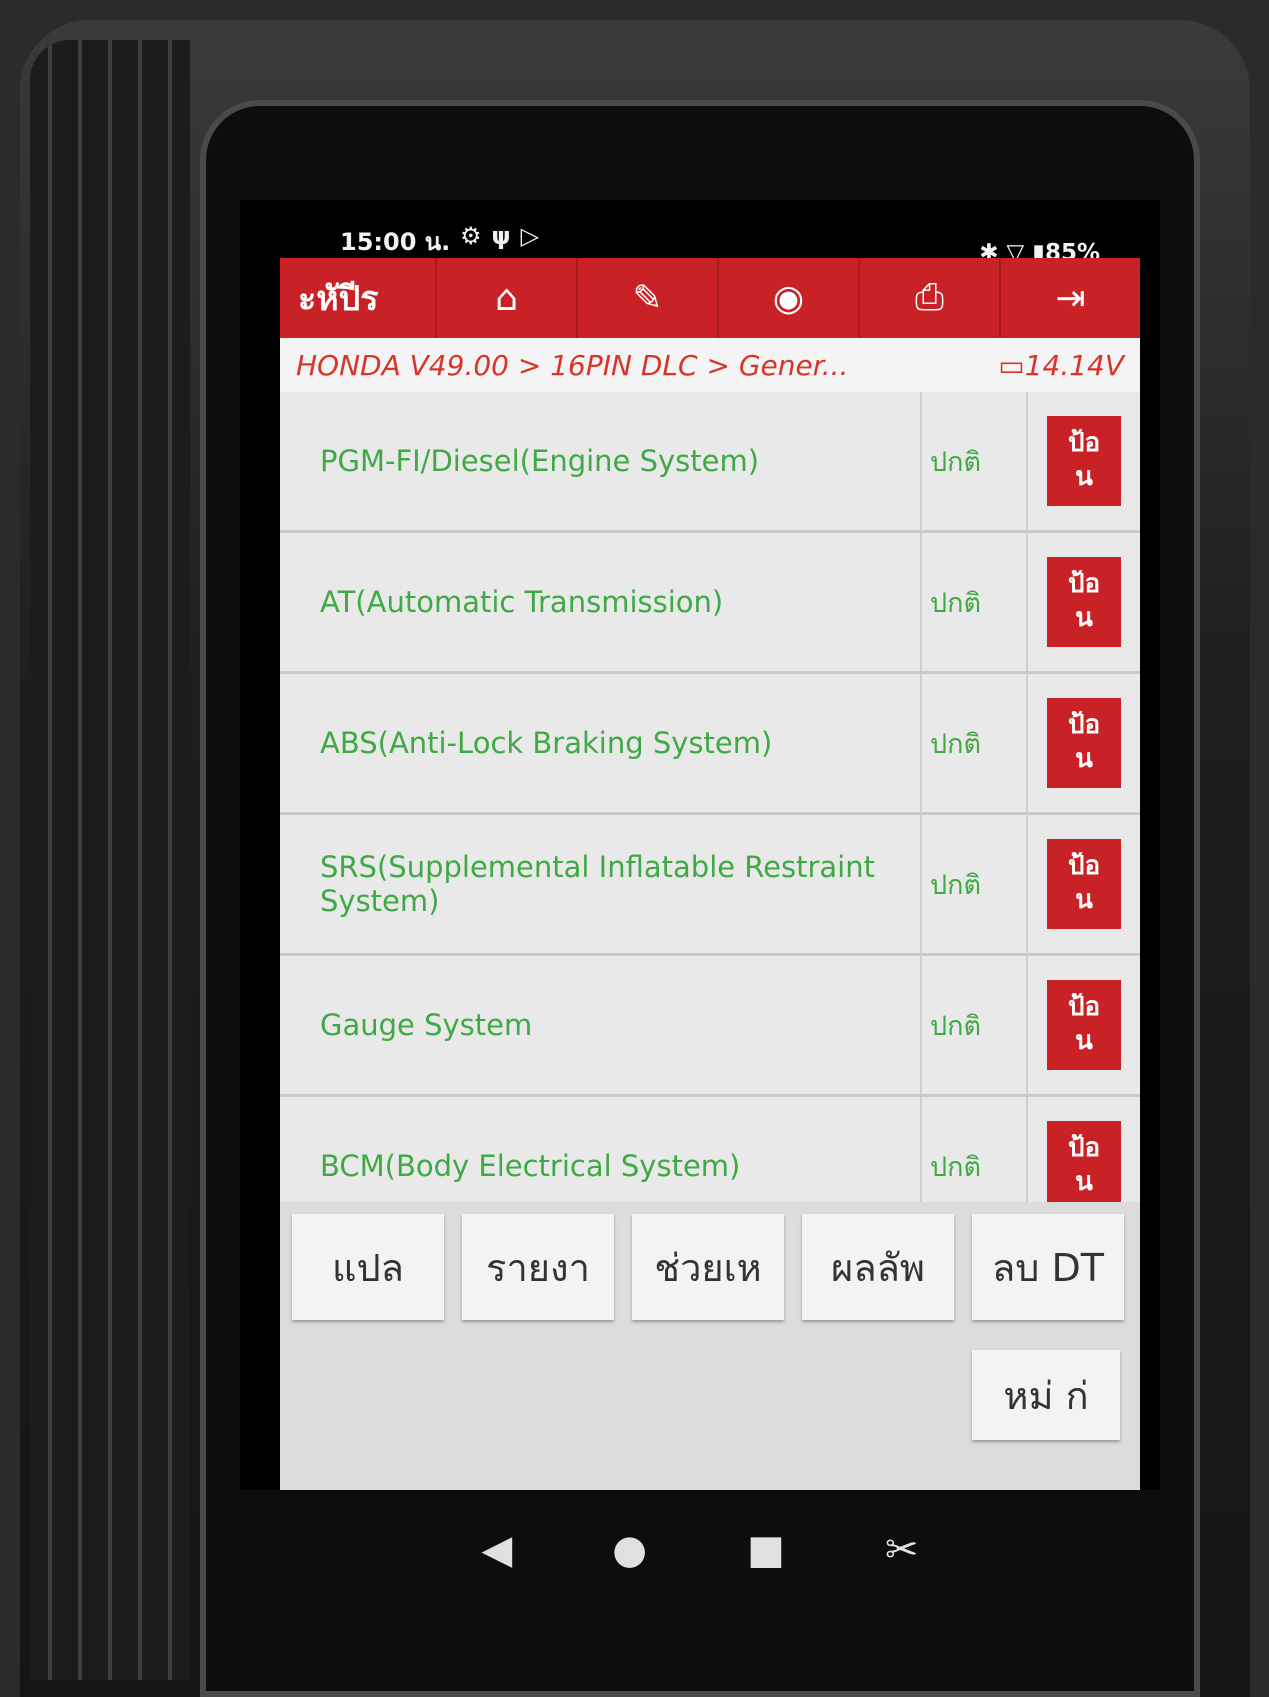 This screenshot has width=1269, height=1697. Describe the element at coordinates (710, 1346) in the screenshot. I see `function-bar: แปล รายงา ช่วยเห ผลลัพ ลบ DT หม่ ก่` at that location.